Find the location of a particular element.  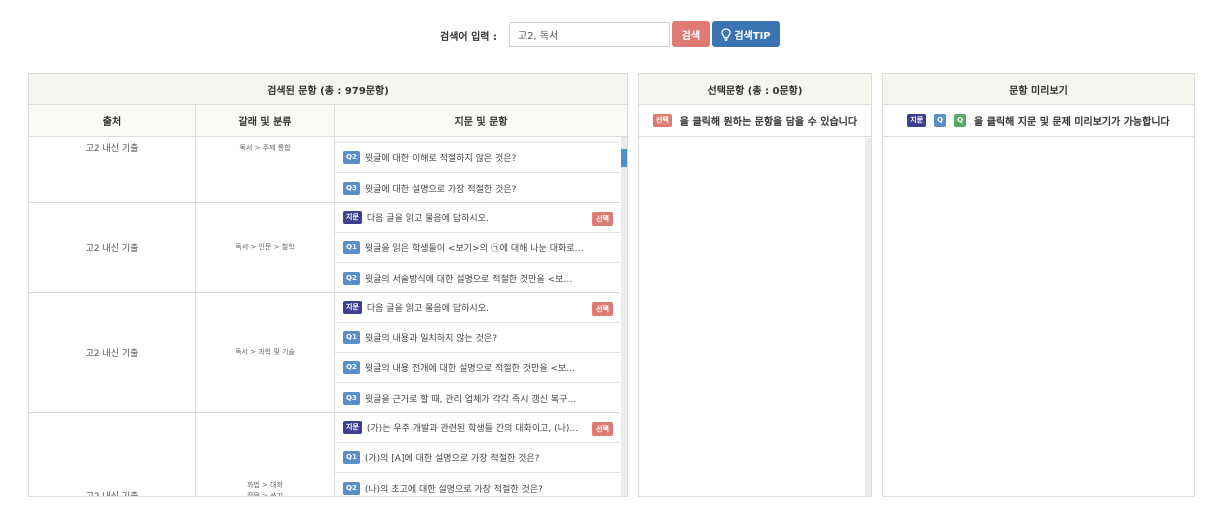

row-category: 독서 > 주제 통합 is located at coordinates (265, 169).